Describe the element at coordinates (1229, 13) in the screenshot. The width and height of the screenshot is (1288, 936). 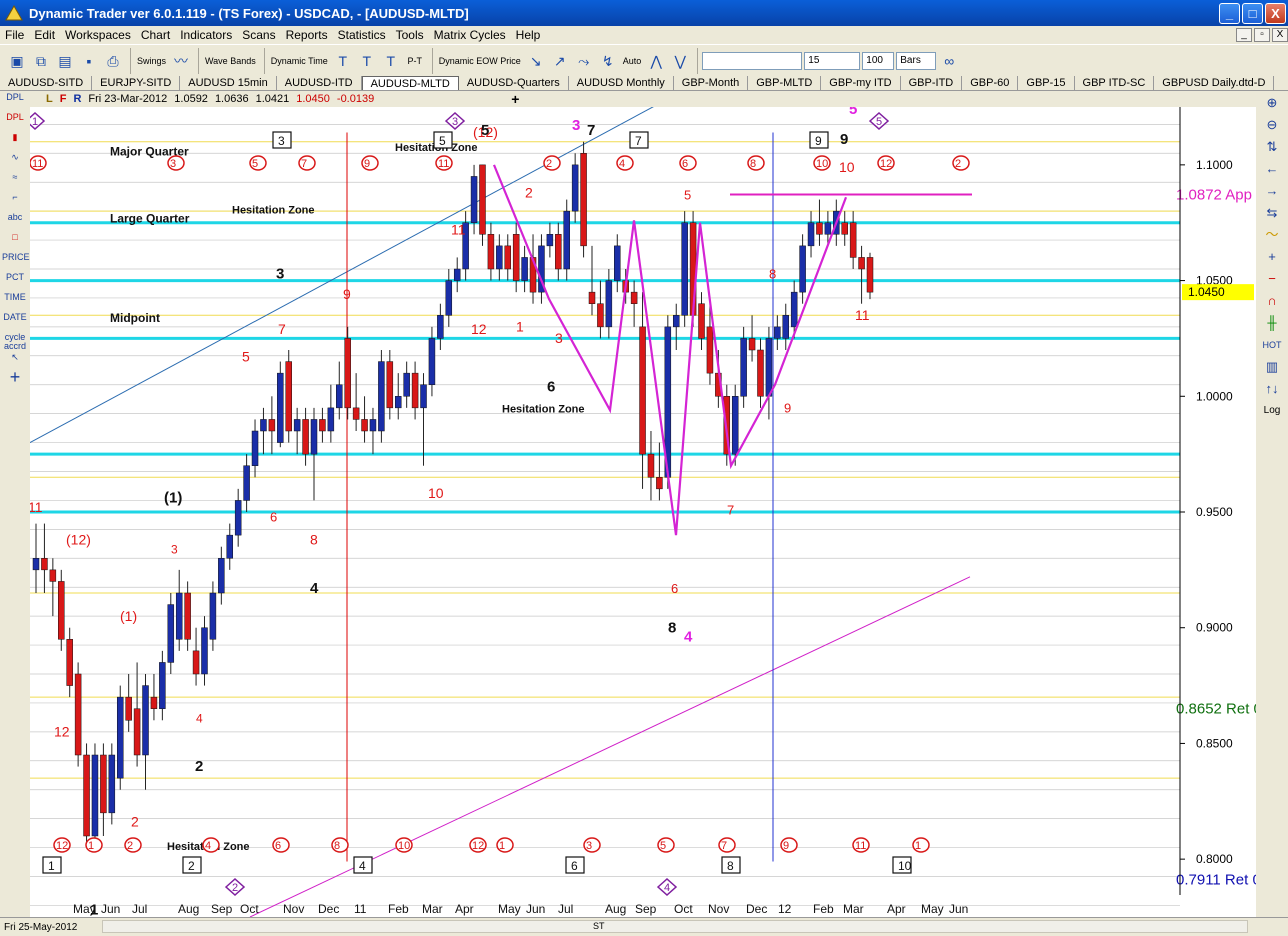
I see `minimize-button: _` at that location.